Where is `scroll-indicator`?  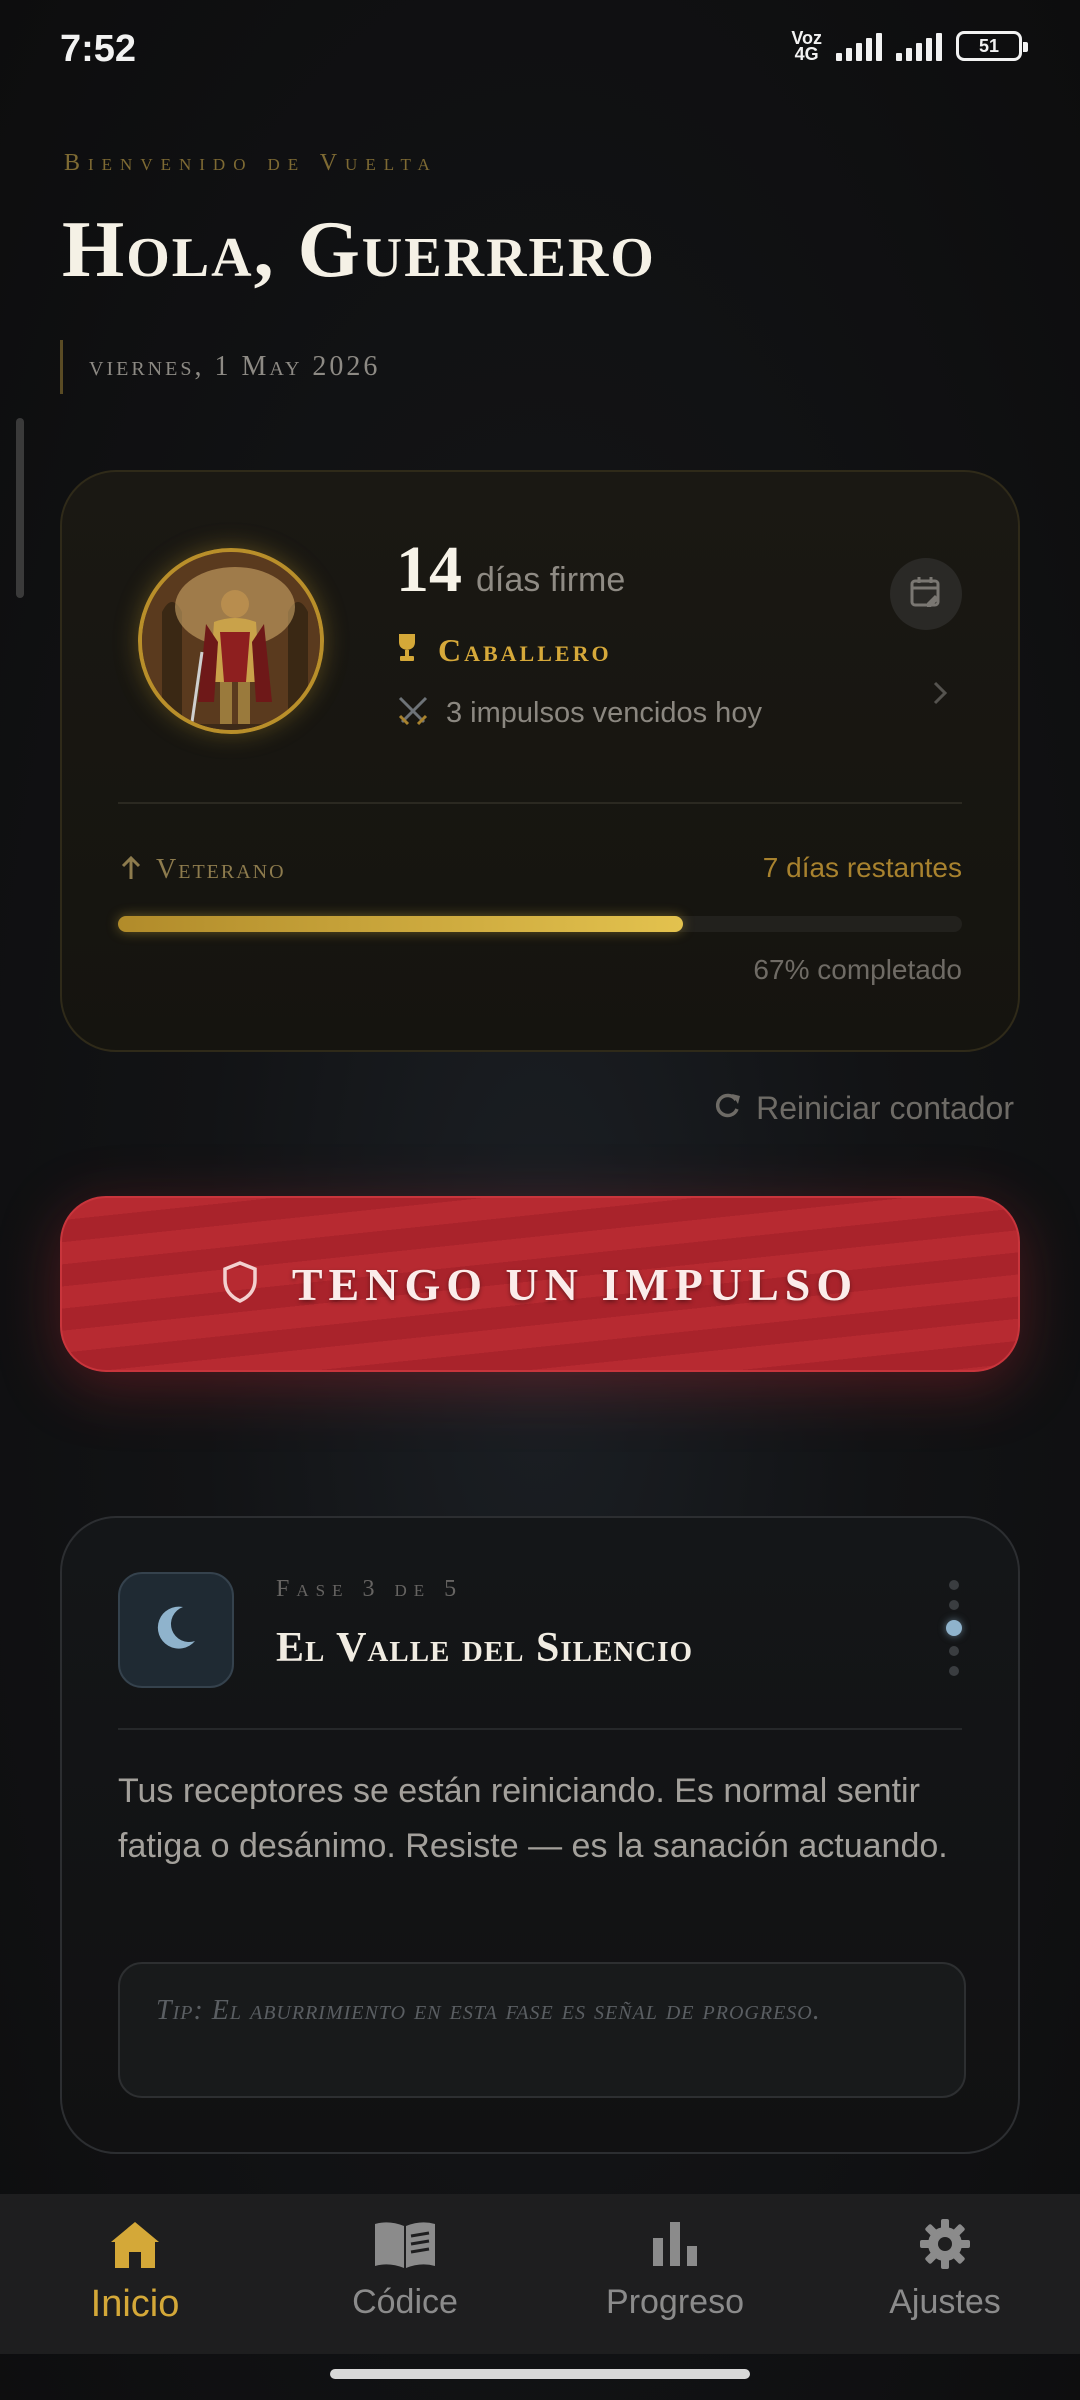
scroll-indicator is located at coordinates (20, 508).